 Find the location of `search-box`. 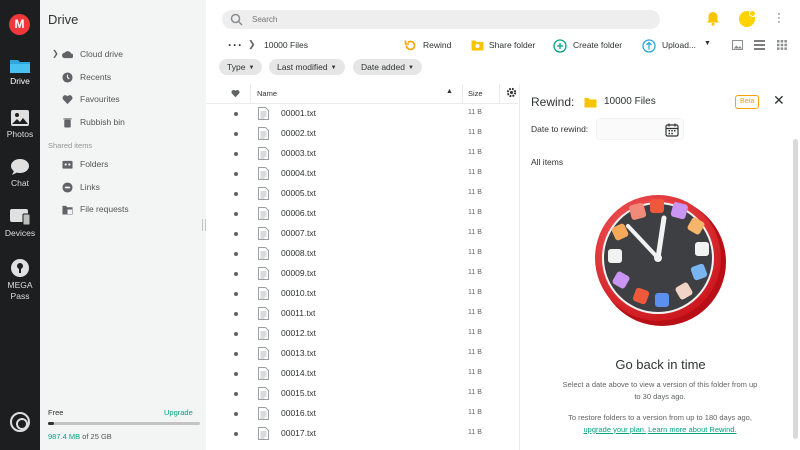

search-box is located at coordinates (441, 19).